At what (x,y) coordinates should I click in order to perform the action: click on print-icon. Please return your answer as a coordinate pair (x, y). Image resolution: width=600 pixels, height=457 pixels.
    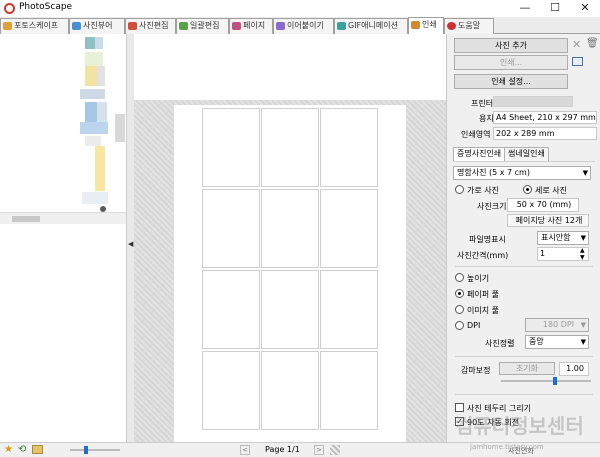
    Looking at the image, I should click on (415, 25).